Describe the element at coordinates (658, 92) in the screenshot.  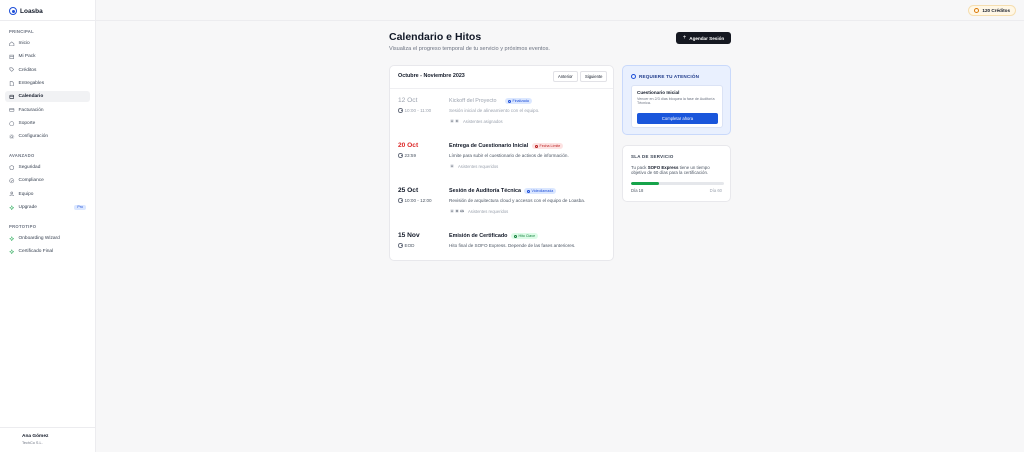
I see `attention-item-title: Cuestionario Inicial` at that location.